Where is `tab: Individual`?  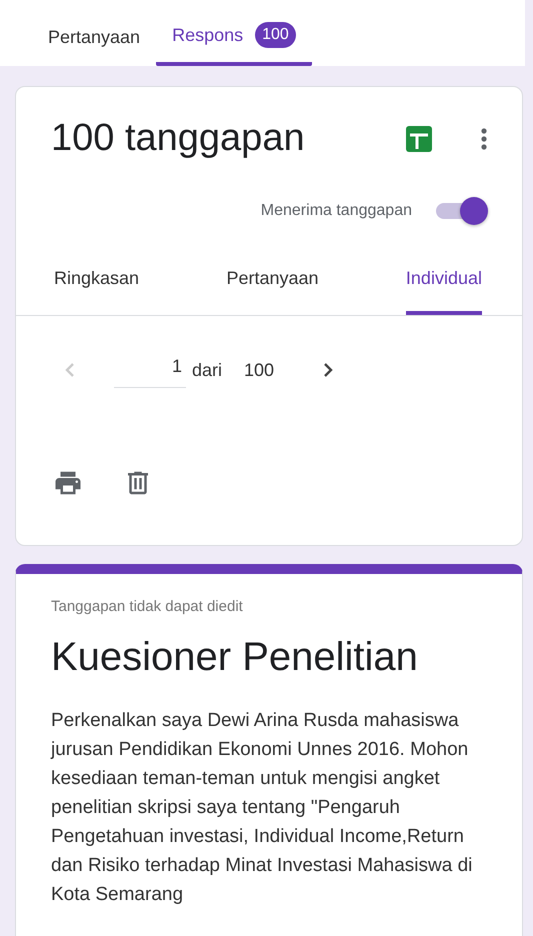 tab: Individual is located at coordinates (444, 291).